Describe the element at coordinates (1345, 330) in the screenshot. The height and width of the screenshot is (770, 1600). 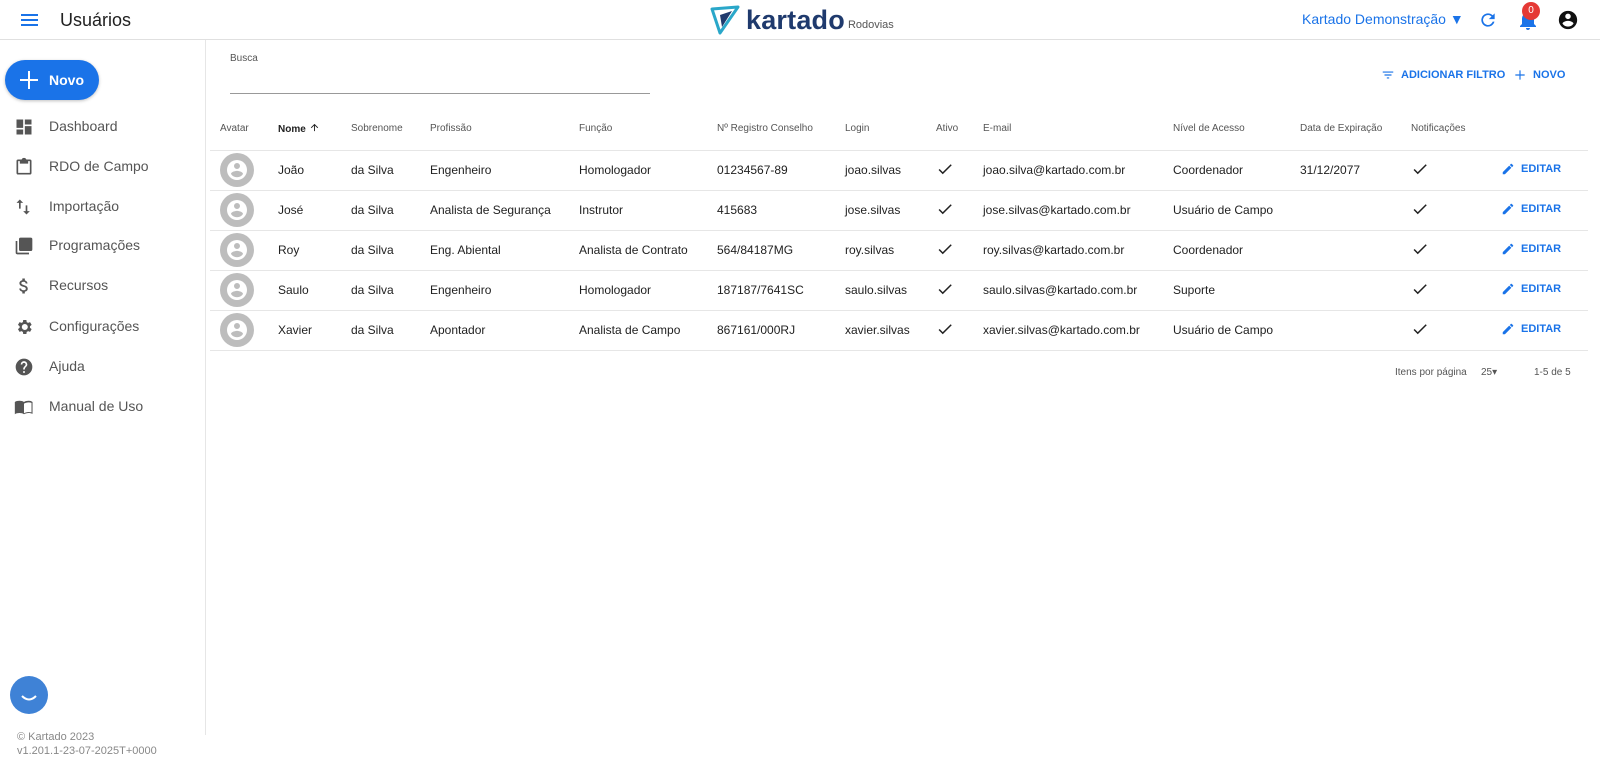
I see `cell-expiracao` at that location.